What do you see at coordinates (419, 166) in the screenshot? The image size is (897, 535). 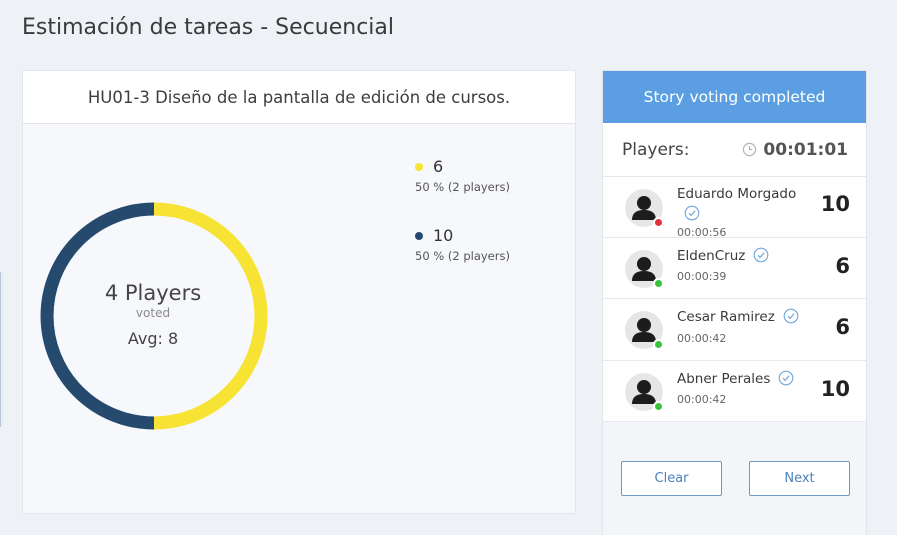 I see `legend-dot-yellow` at bounding box center [419, 166].